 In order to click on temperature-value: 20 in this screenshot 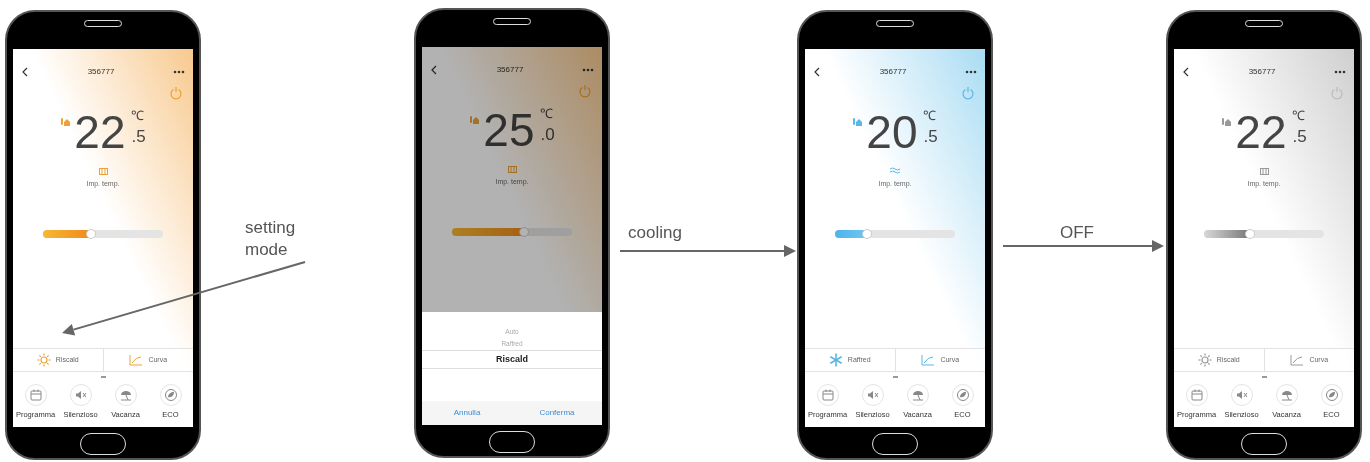, I will do `click(892, 132)`.